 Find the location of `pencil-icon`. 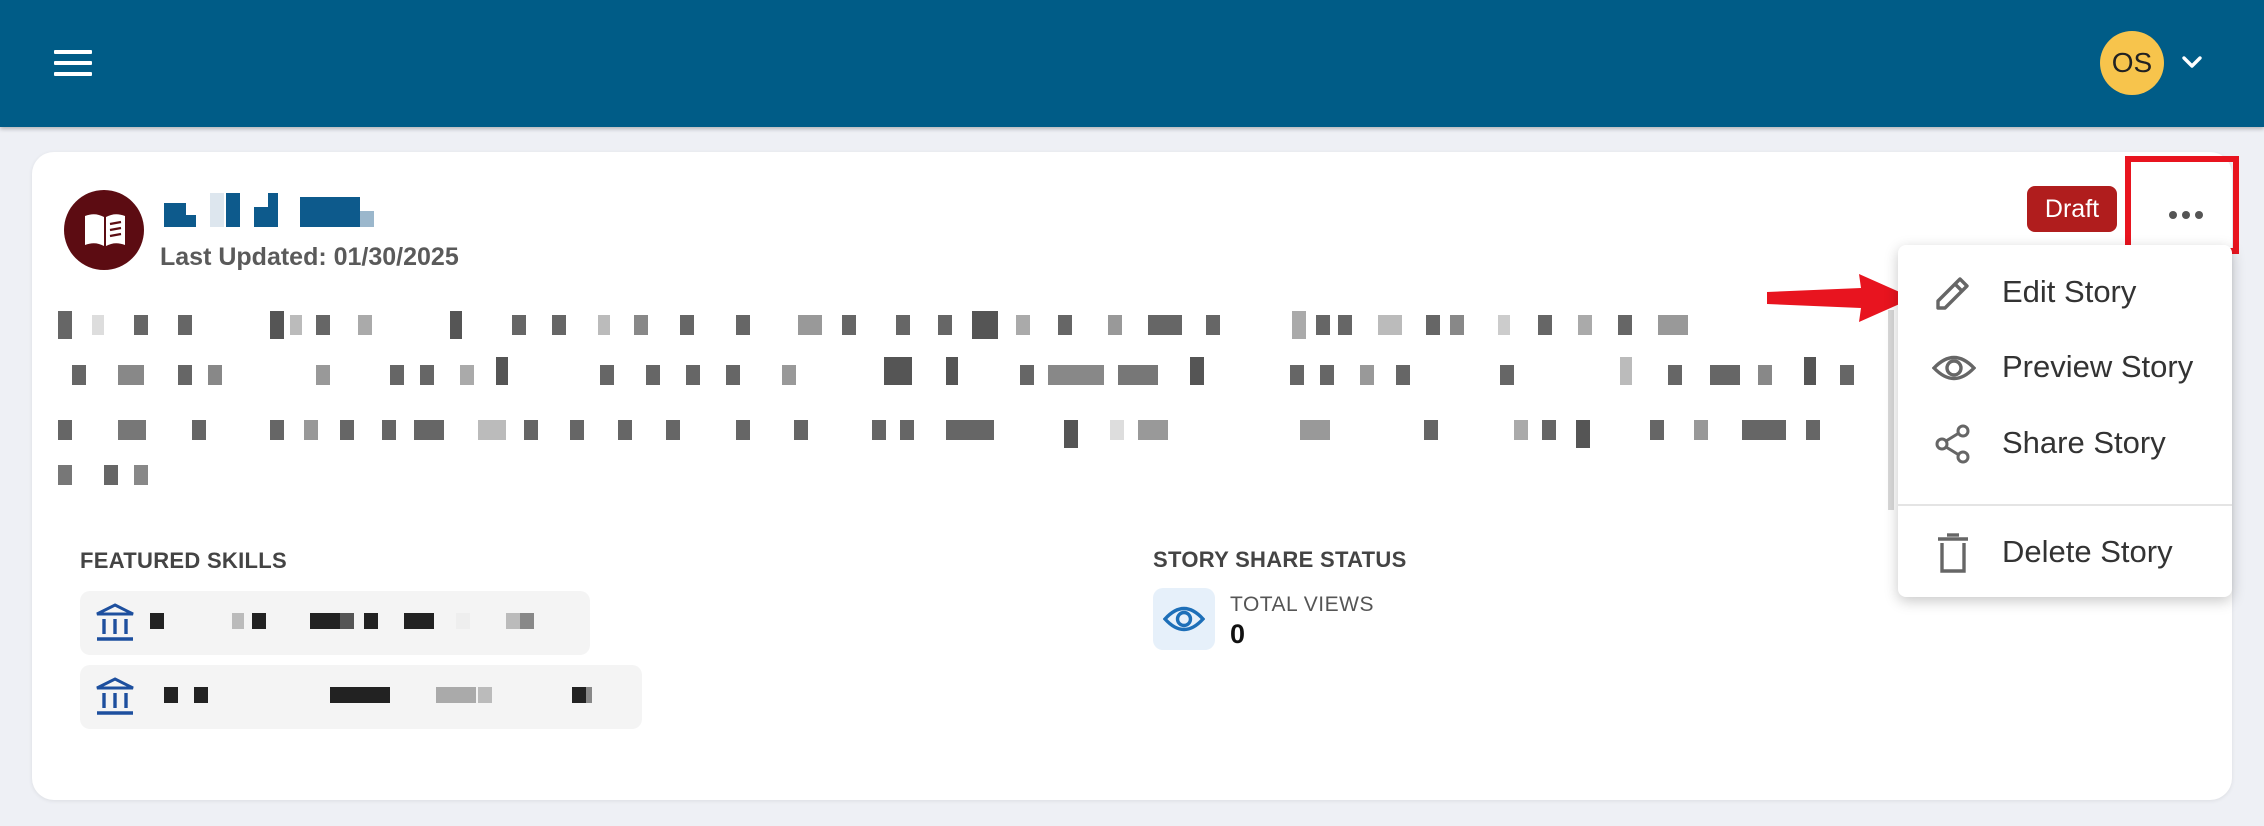

pencil-icon is located at coordinates (1952, 293).